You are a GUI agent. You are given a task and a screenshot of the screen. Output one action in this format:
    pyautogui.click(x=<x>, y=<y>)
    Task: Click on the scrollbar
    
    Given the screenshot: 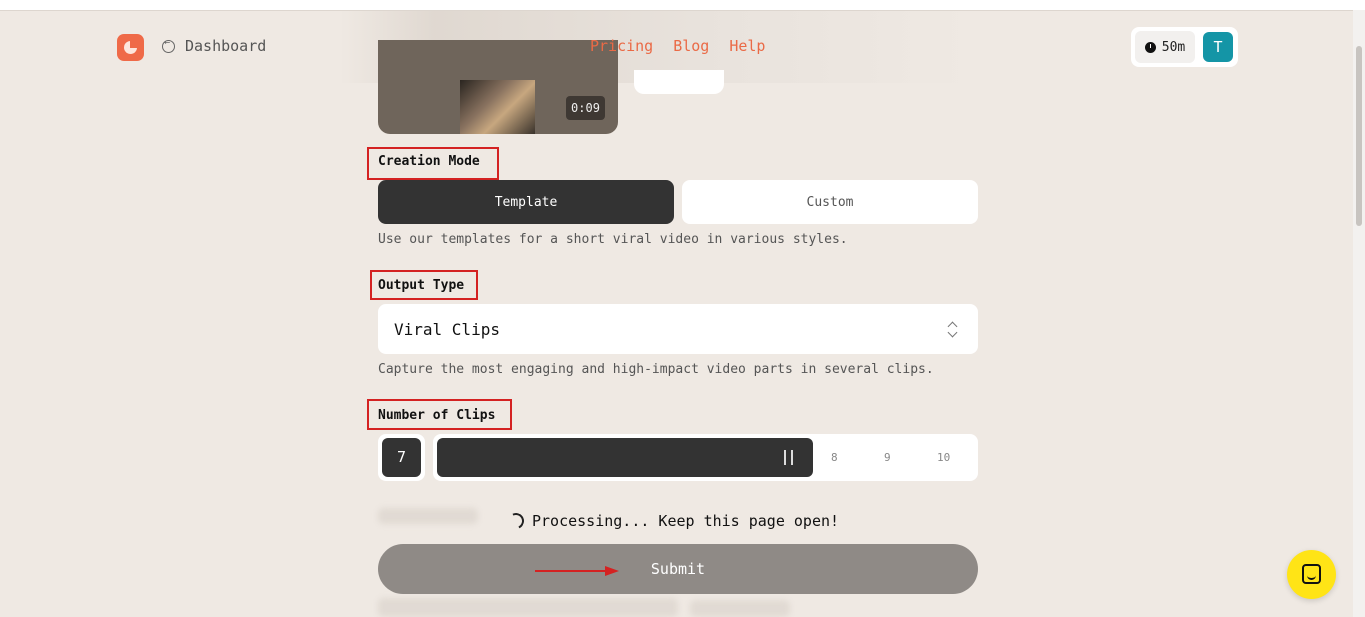 What is the action you would take?
    pyautogui.click(x=1359, y=313)
    